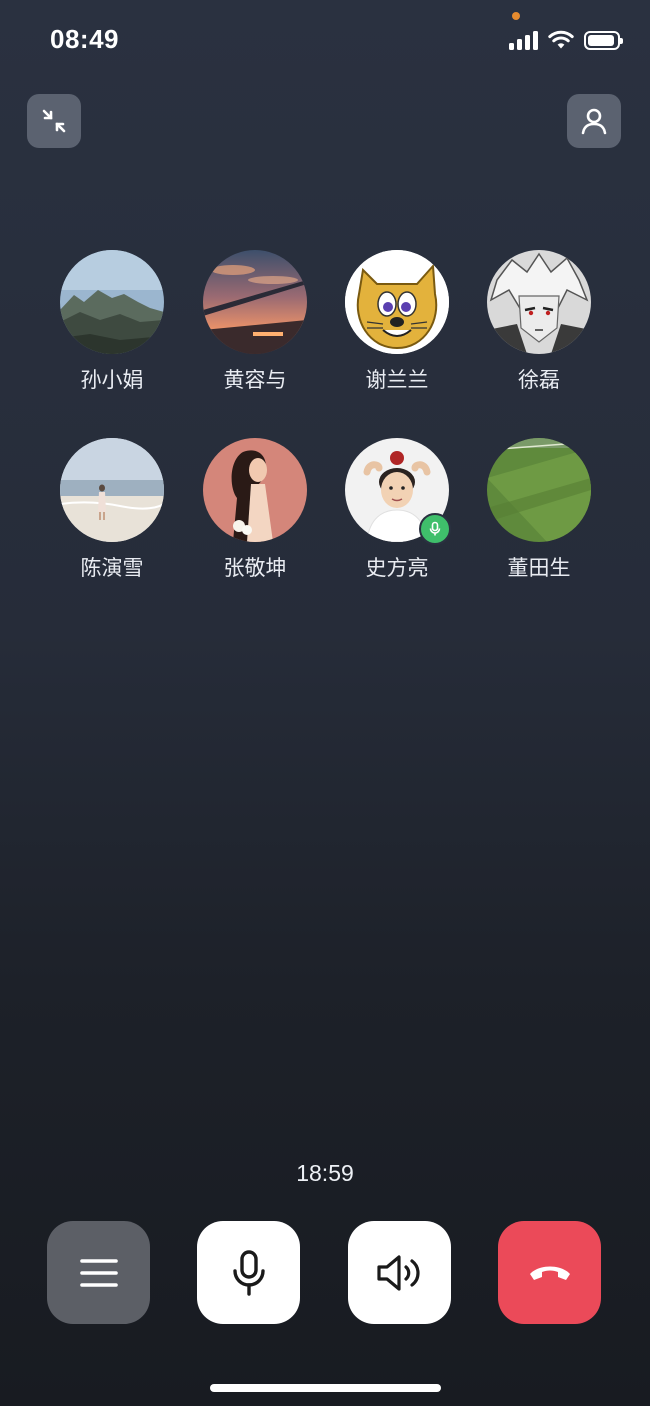 The image size is (650, 1406). What do you see at coordinates (397, 510) in the screenshot?
I see `participant-tile: 史方亮` at bounding box center [397, 510].